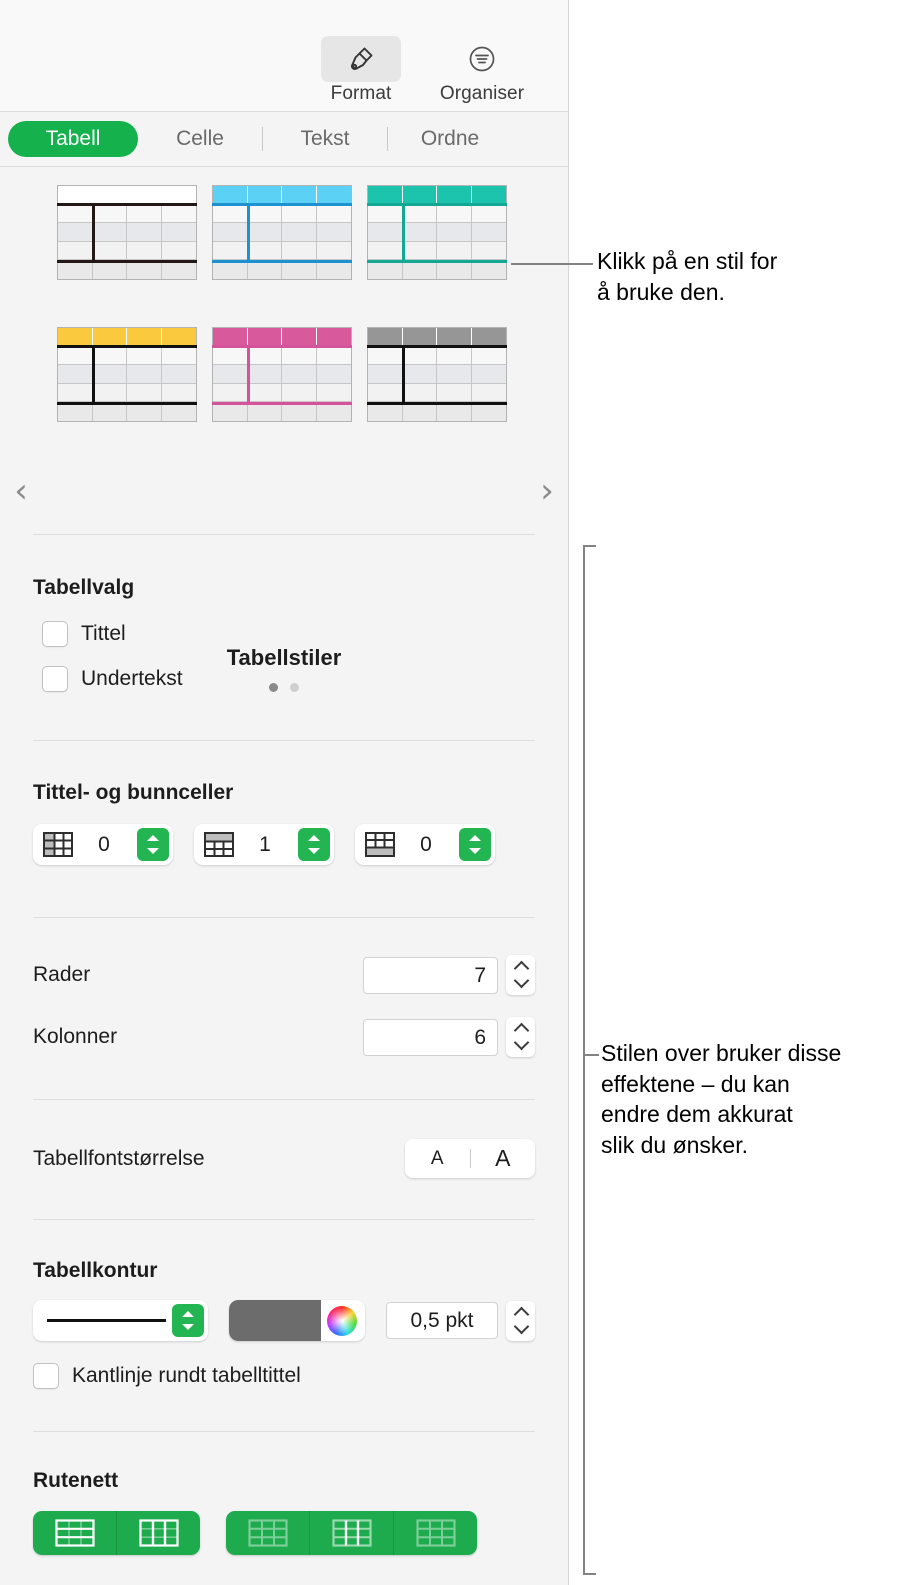 This screenshot has width=923, height=1585. What do you see at coordinates (186, 1375) in the screenshot?
I see `checkbox-kantlinje-label: Kantlinje rundt tabelltittel` at bounding box center [186, 1375].